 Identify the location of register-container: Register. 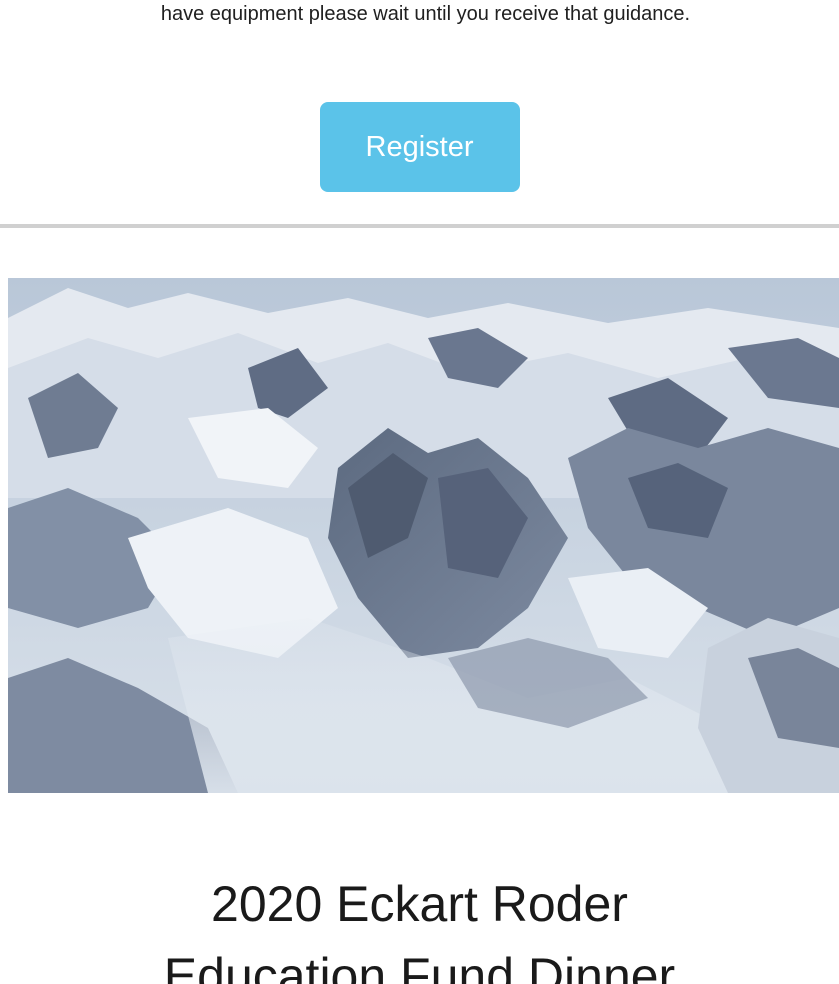
(419, 147).